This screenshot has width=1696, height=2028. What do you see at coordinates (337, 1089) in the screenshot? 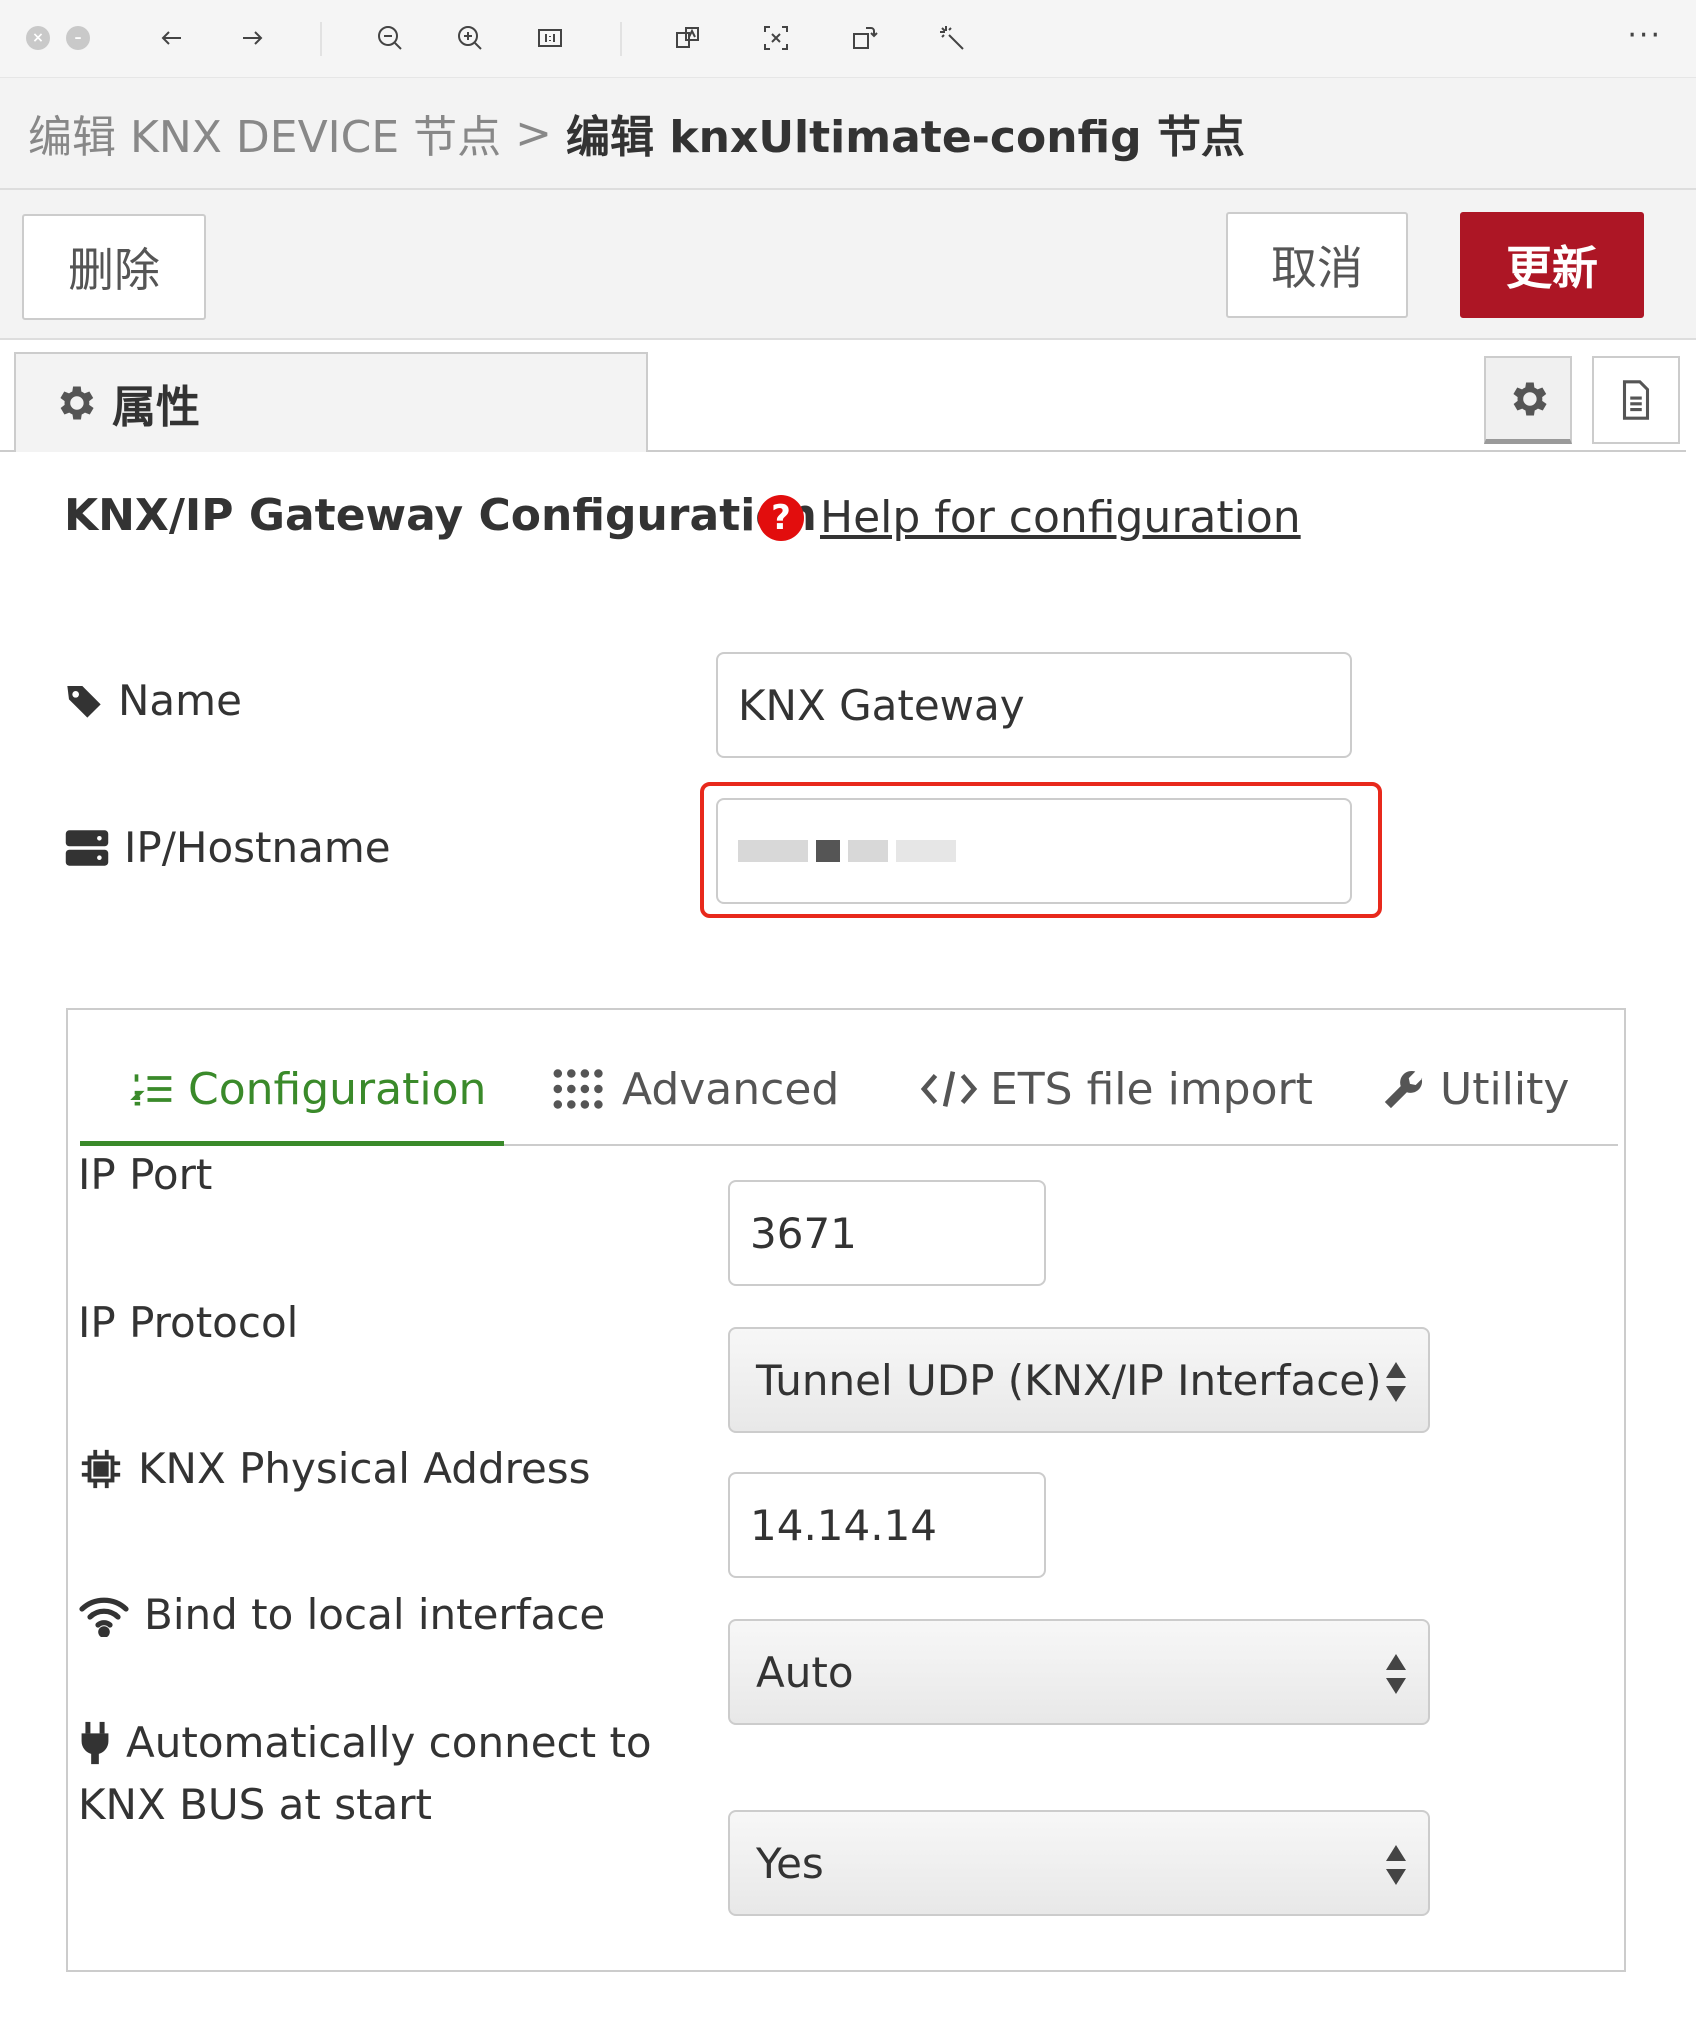
I see `tab-configuration-label: Configuration` at bounding box center [337, 1089].